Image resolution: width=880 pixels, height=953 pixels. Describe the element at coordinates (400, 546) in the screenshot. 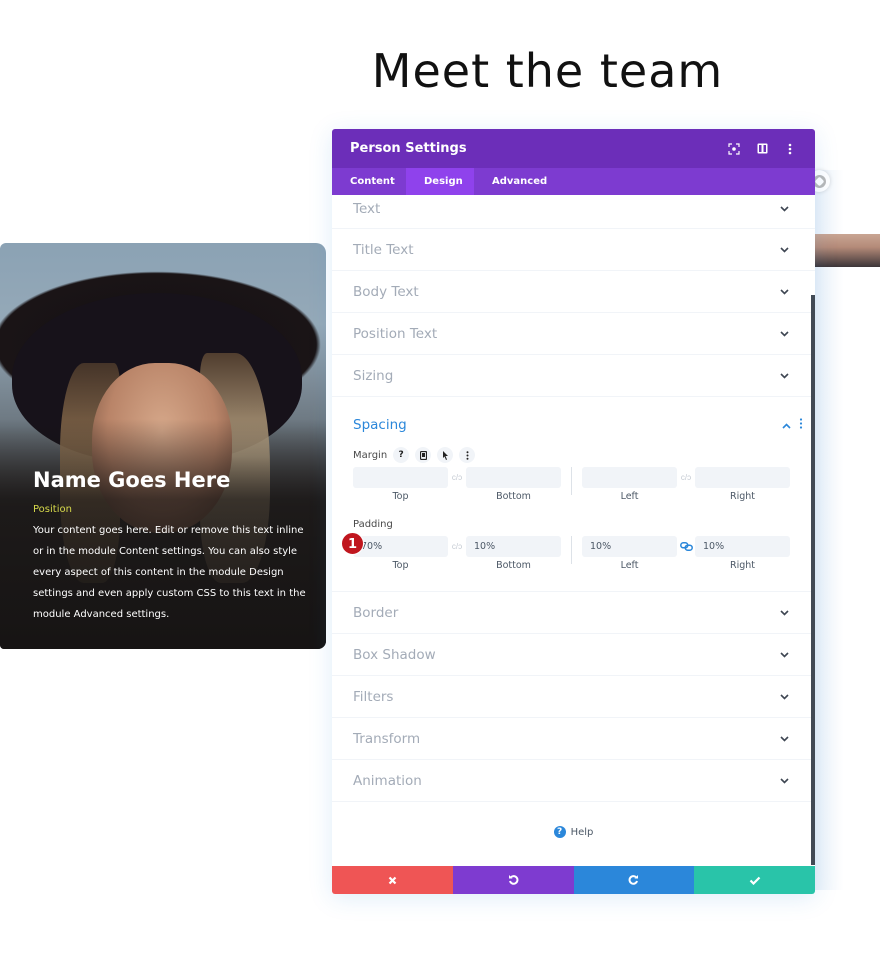

I see `padding-top-input: 70%` at that location.